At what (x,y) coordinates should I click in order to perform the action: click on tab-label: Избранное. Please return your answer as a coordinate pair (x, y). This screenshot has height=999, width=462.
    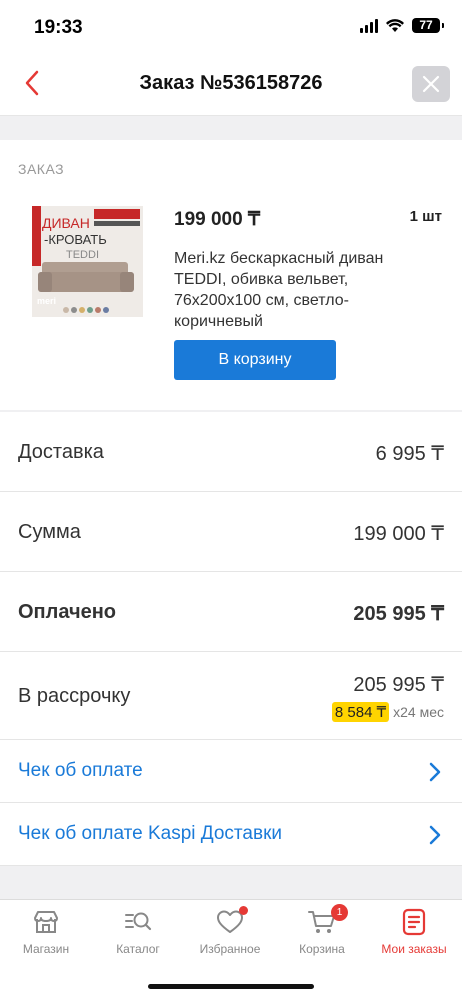
    Looking at the image, I should click on (230, 949).